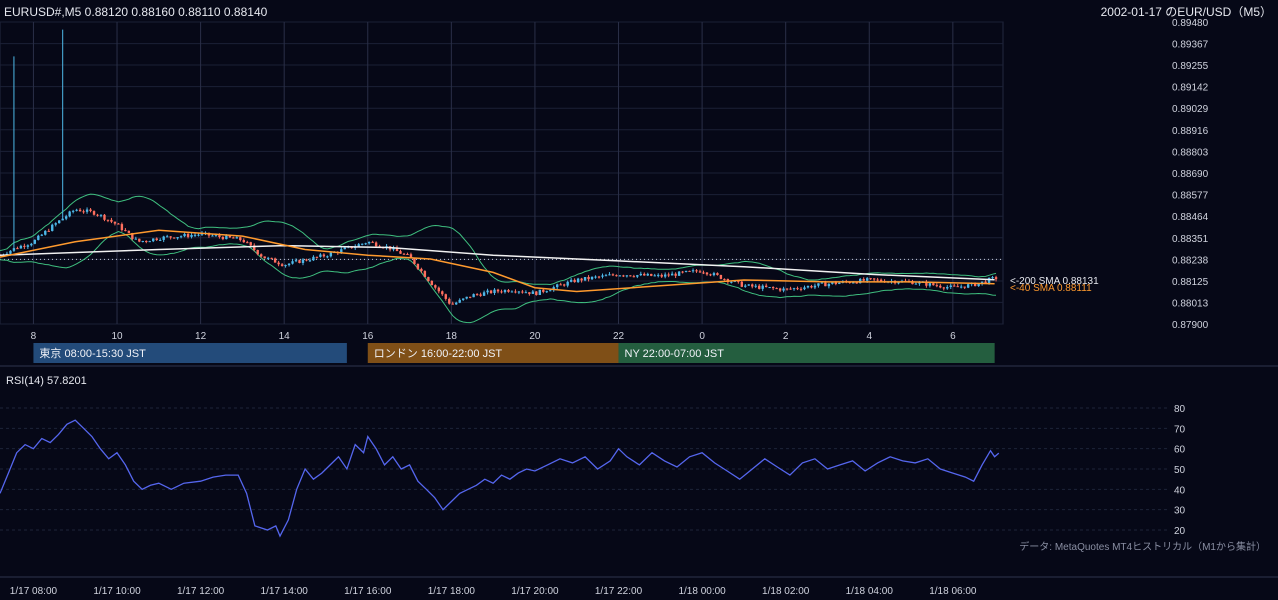 Image resolution: width=1278 pixels, height=600 pixels. I want to click on price-tick-label: 0.87900, so click(1190, 325).